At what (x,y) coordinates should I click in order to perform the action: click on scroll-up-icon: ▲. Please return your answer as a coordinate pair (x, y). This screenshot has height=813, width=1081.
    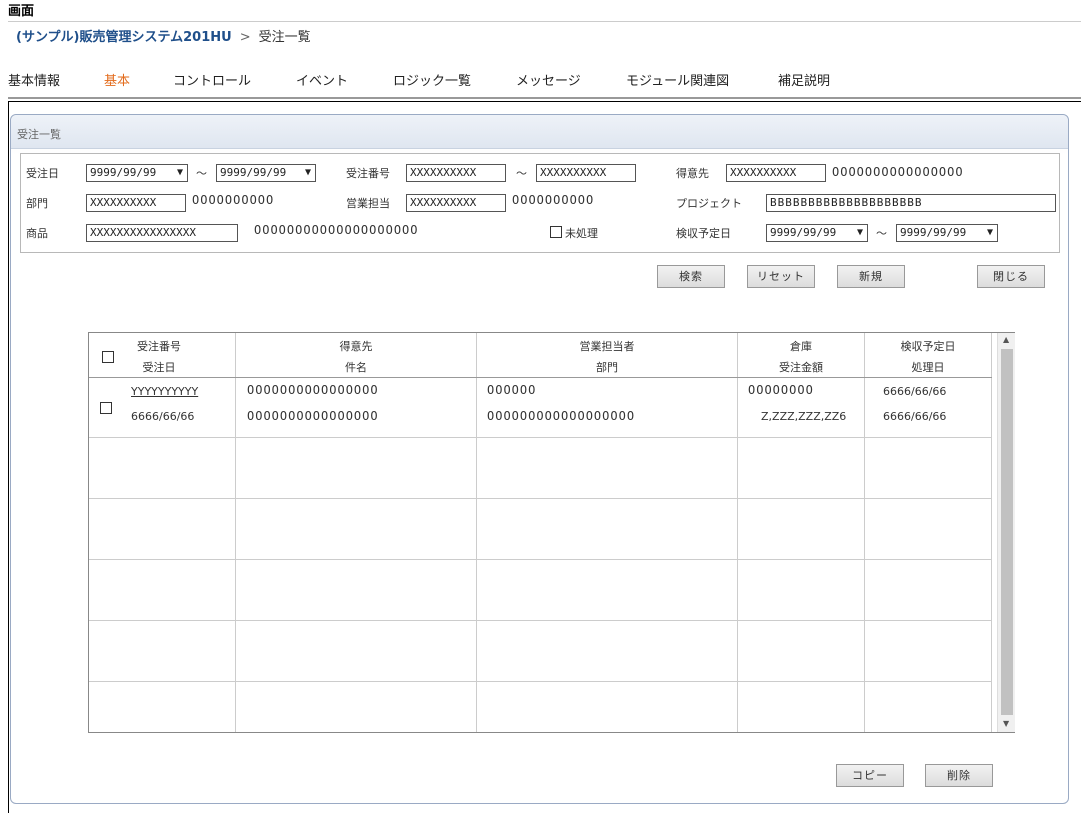
    Looking at the image, I should click on (1006, 339).